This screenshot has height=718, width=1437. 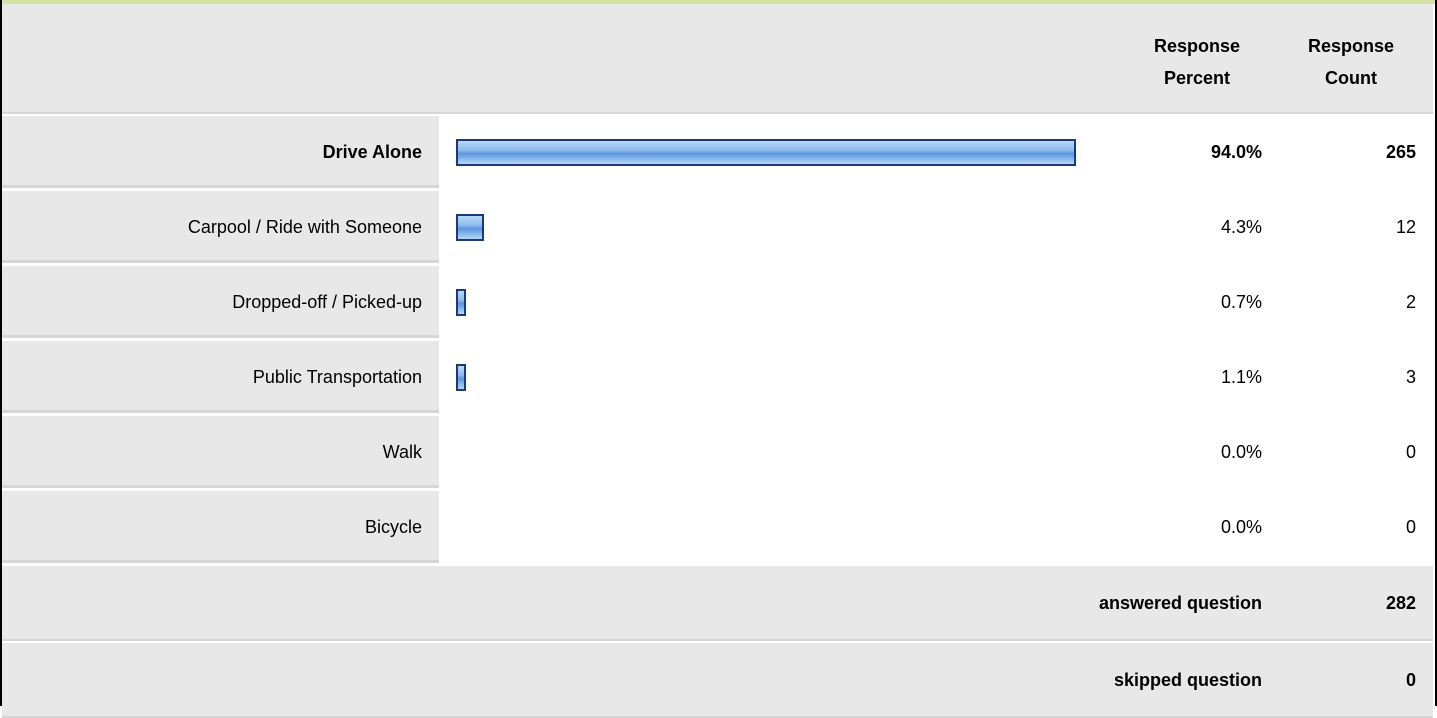 I want to click on response-count-header-line1: Response, so click(x=1351, y=46).